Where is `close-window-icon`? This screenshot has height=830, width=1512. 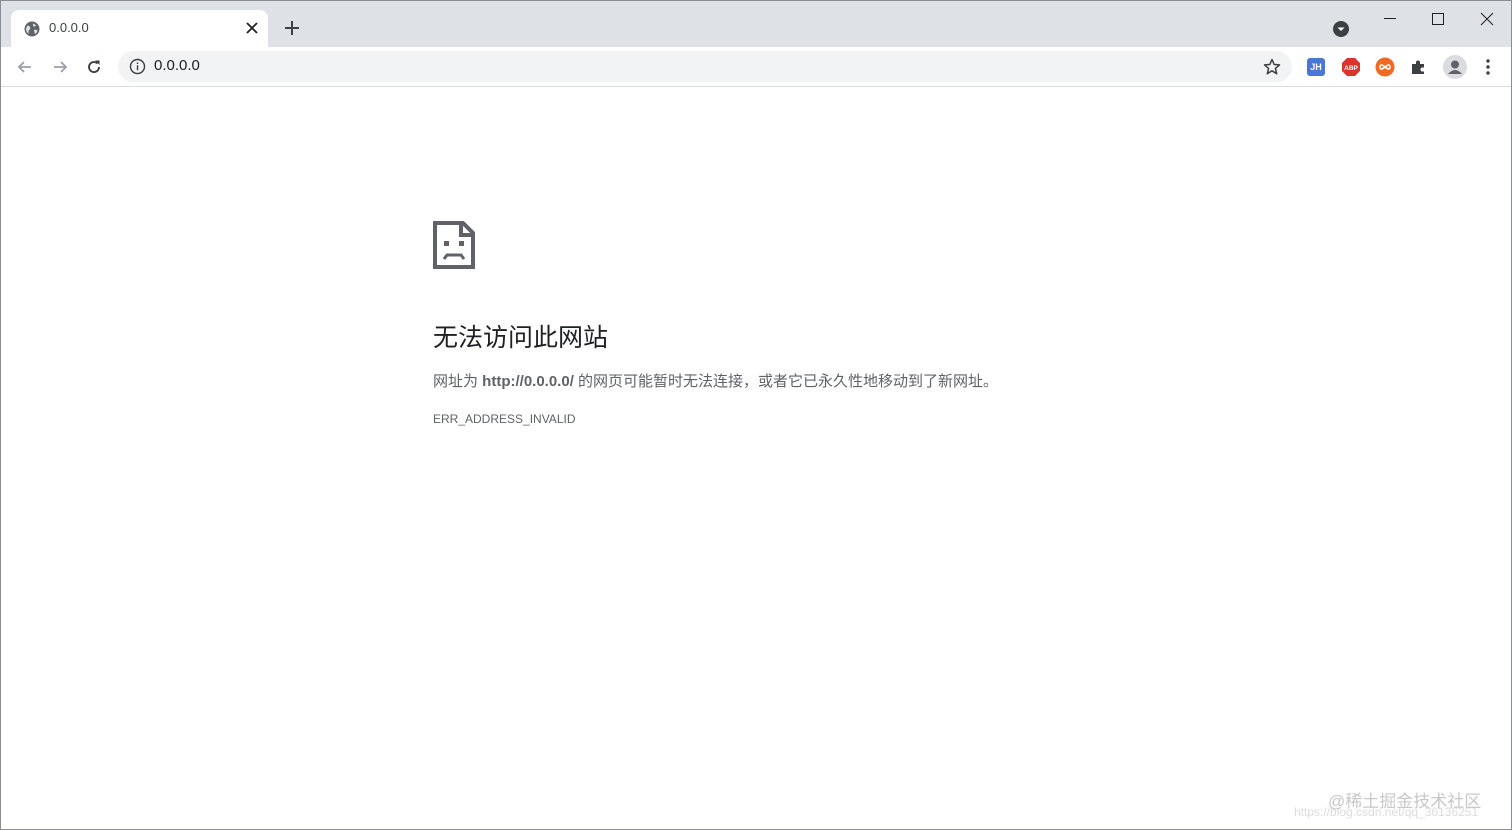 close-window-icon is located at coordinates (1487, 19).